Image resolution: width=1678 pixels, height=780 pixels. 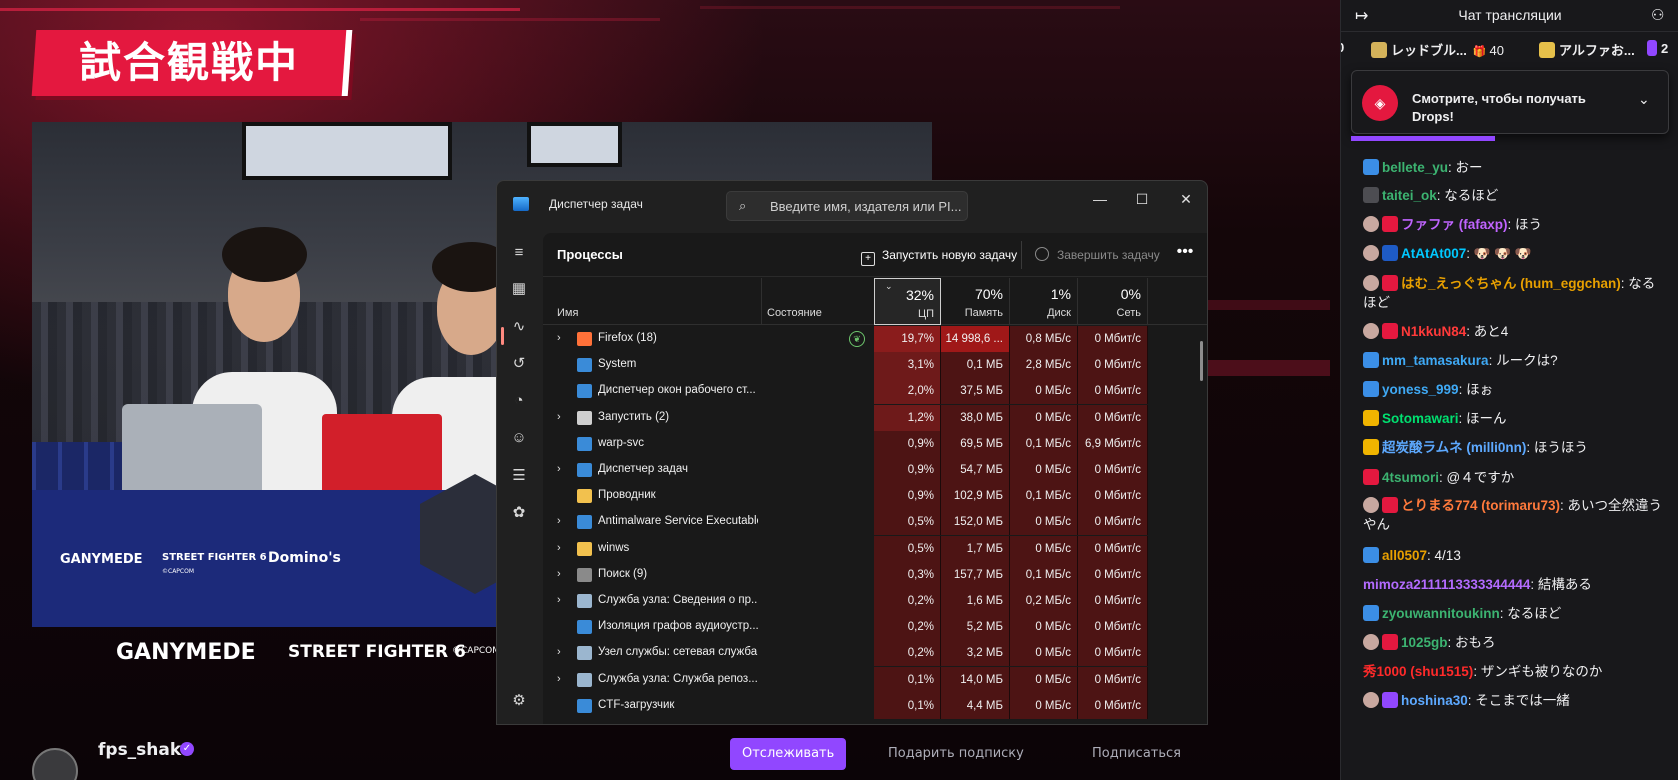 What do you see at coordinates (788, 754) in the screenshot?
I see `follow-button: Отслеживать` at bounding box center [788, 754].